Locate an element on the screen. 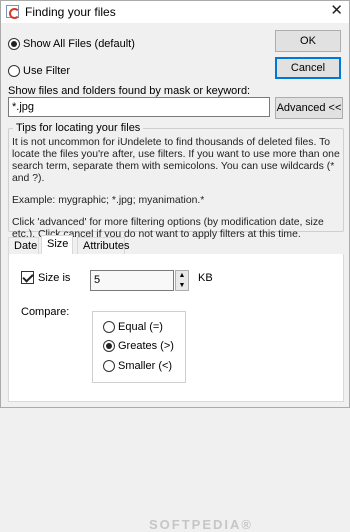 The width and height of the screenshot is (350, 532). window-title: Finding your files is located at coordinates (70, 12).